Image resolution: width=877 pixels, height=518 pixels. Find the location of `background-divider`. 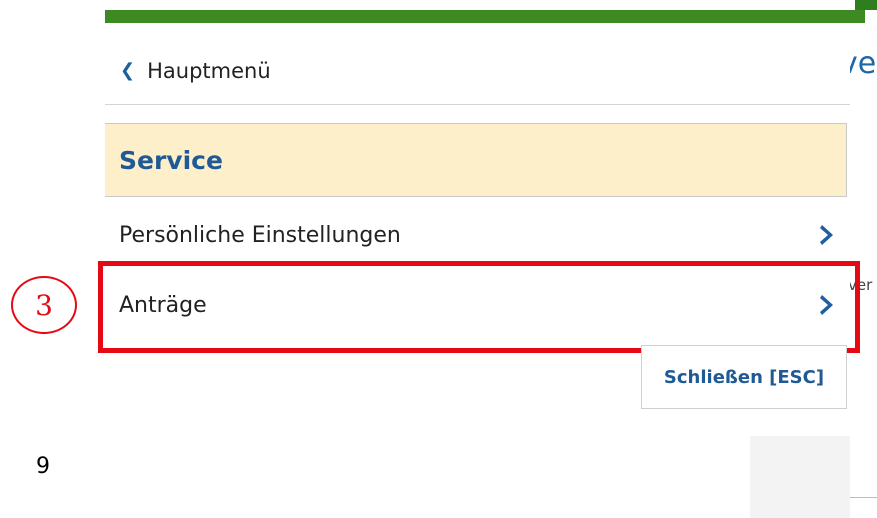

background-divider is located at coordinates (863, 497).